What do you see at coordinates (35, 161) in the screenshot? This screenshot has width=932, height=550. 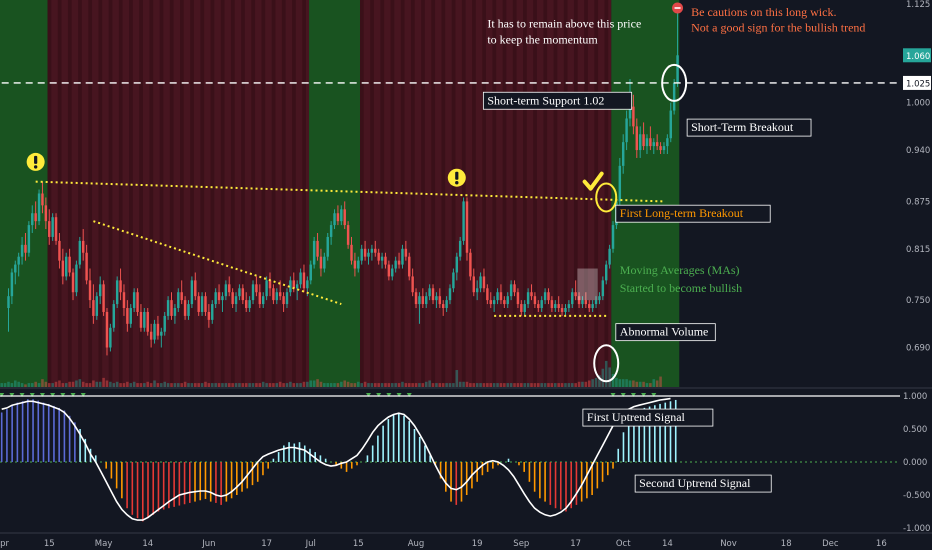 I see `exclamation-icon` at bounding box center [35, 161].